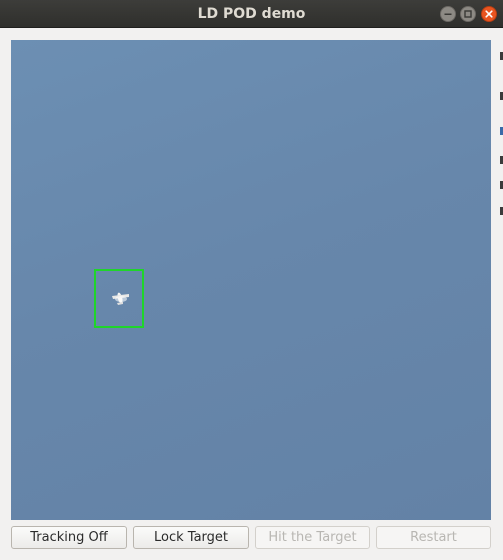 This screenshot has height=560, width=503. What do you see at coordinates (191, 537) in the screenshot?
I see `lock-target-button: Lock Target` at bounding box center [191, 537].